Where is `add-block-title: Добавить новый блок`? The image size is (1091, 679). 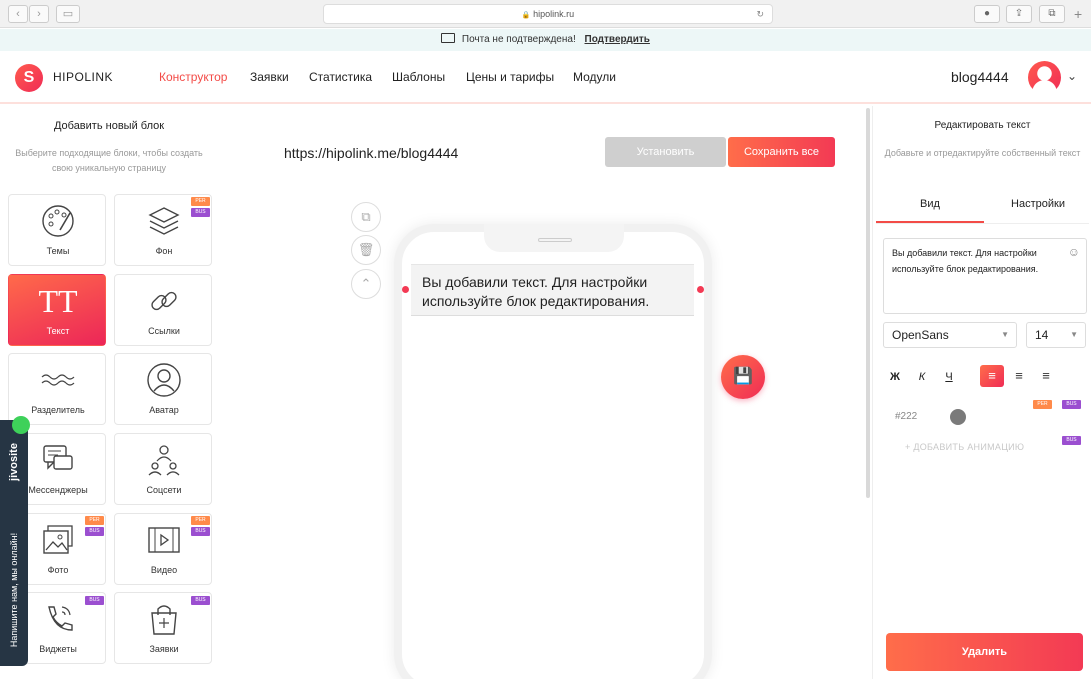 add-block-title: Добавить новый блок is located at coordinates (109, 126).